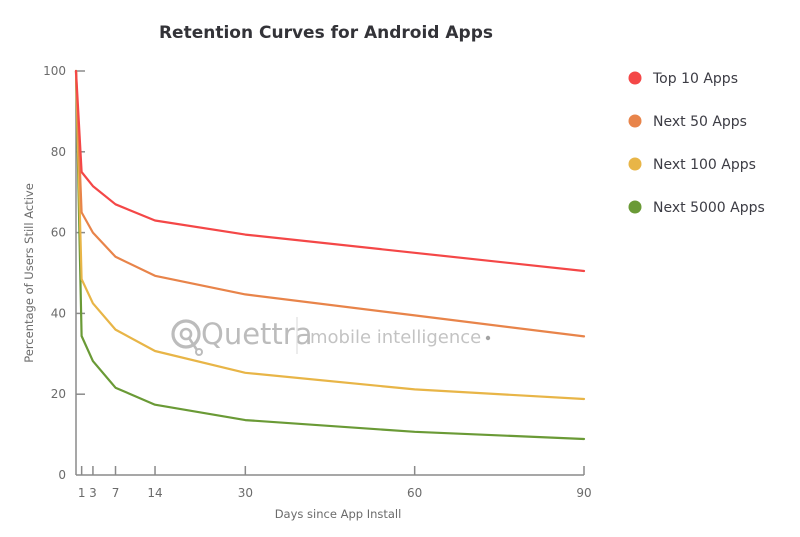  Describe the element at coordinates (58, 313) in the screenshot. I see `y-tick-label: 40` at that location.